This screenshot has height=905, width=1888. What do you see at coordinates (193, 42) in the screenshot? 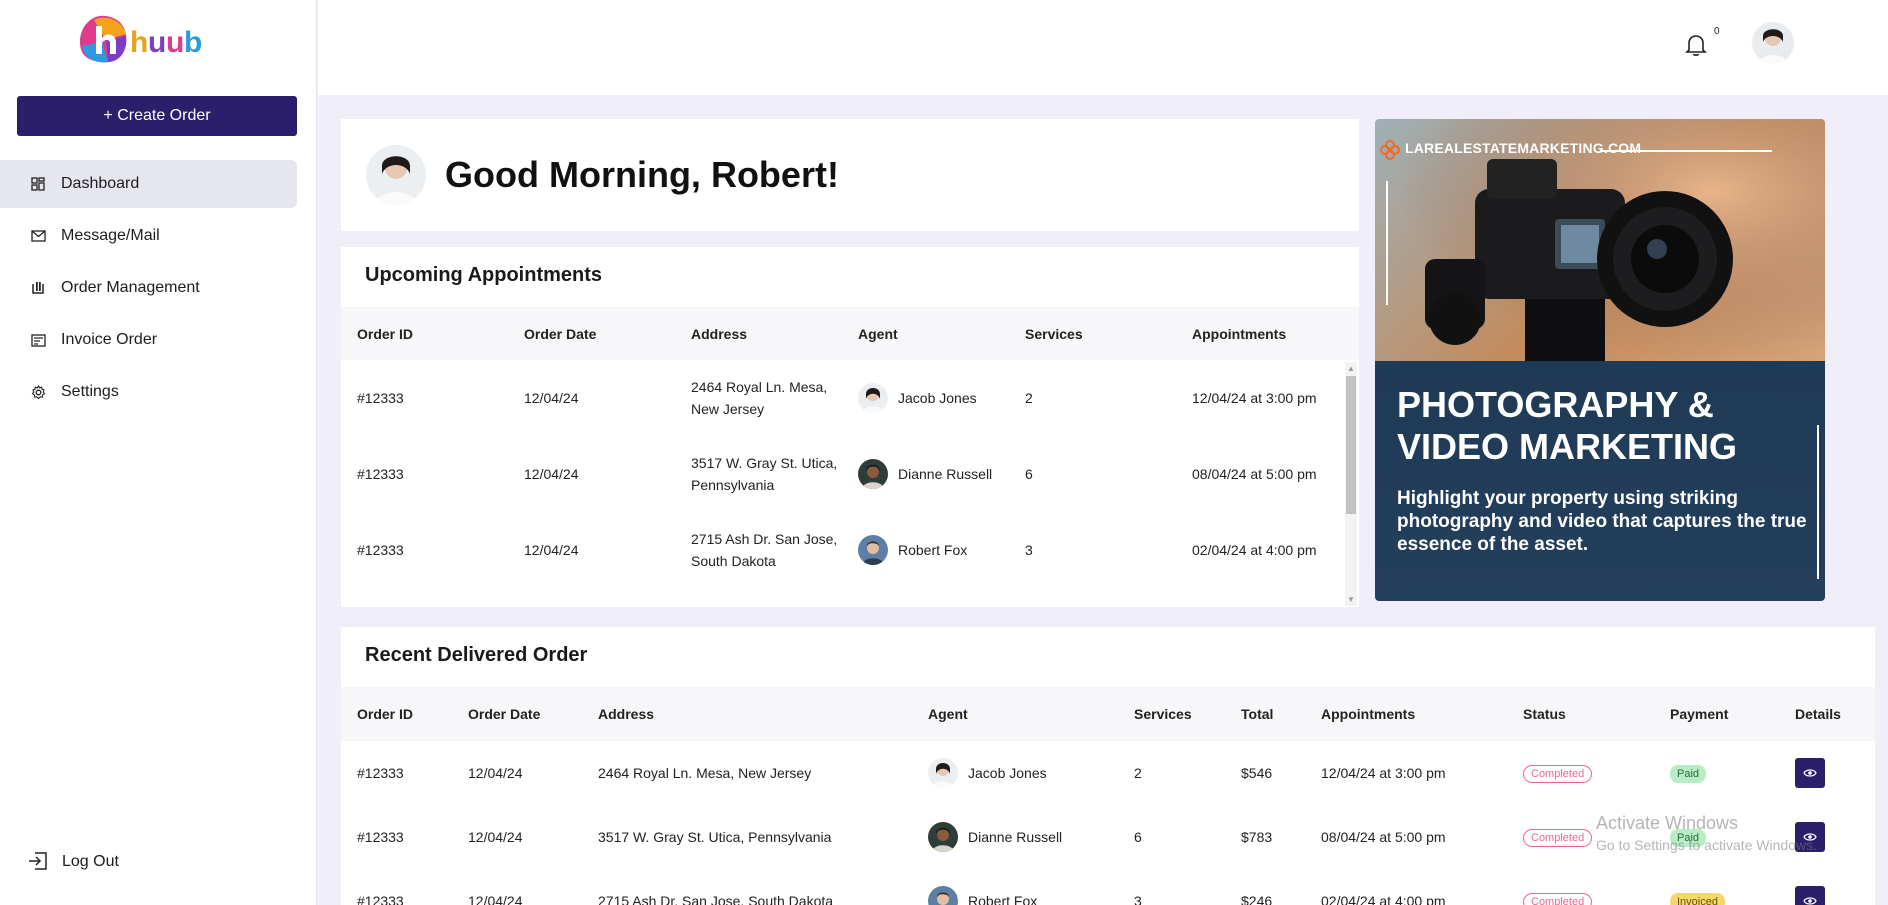
I see `svg-text: b` at bounding box center [193, 42].